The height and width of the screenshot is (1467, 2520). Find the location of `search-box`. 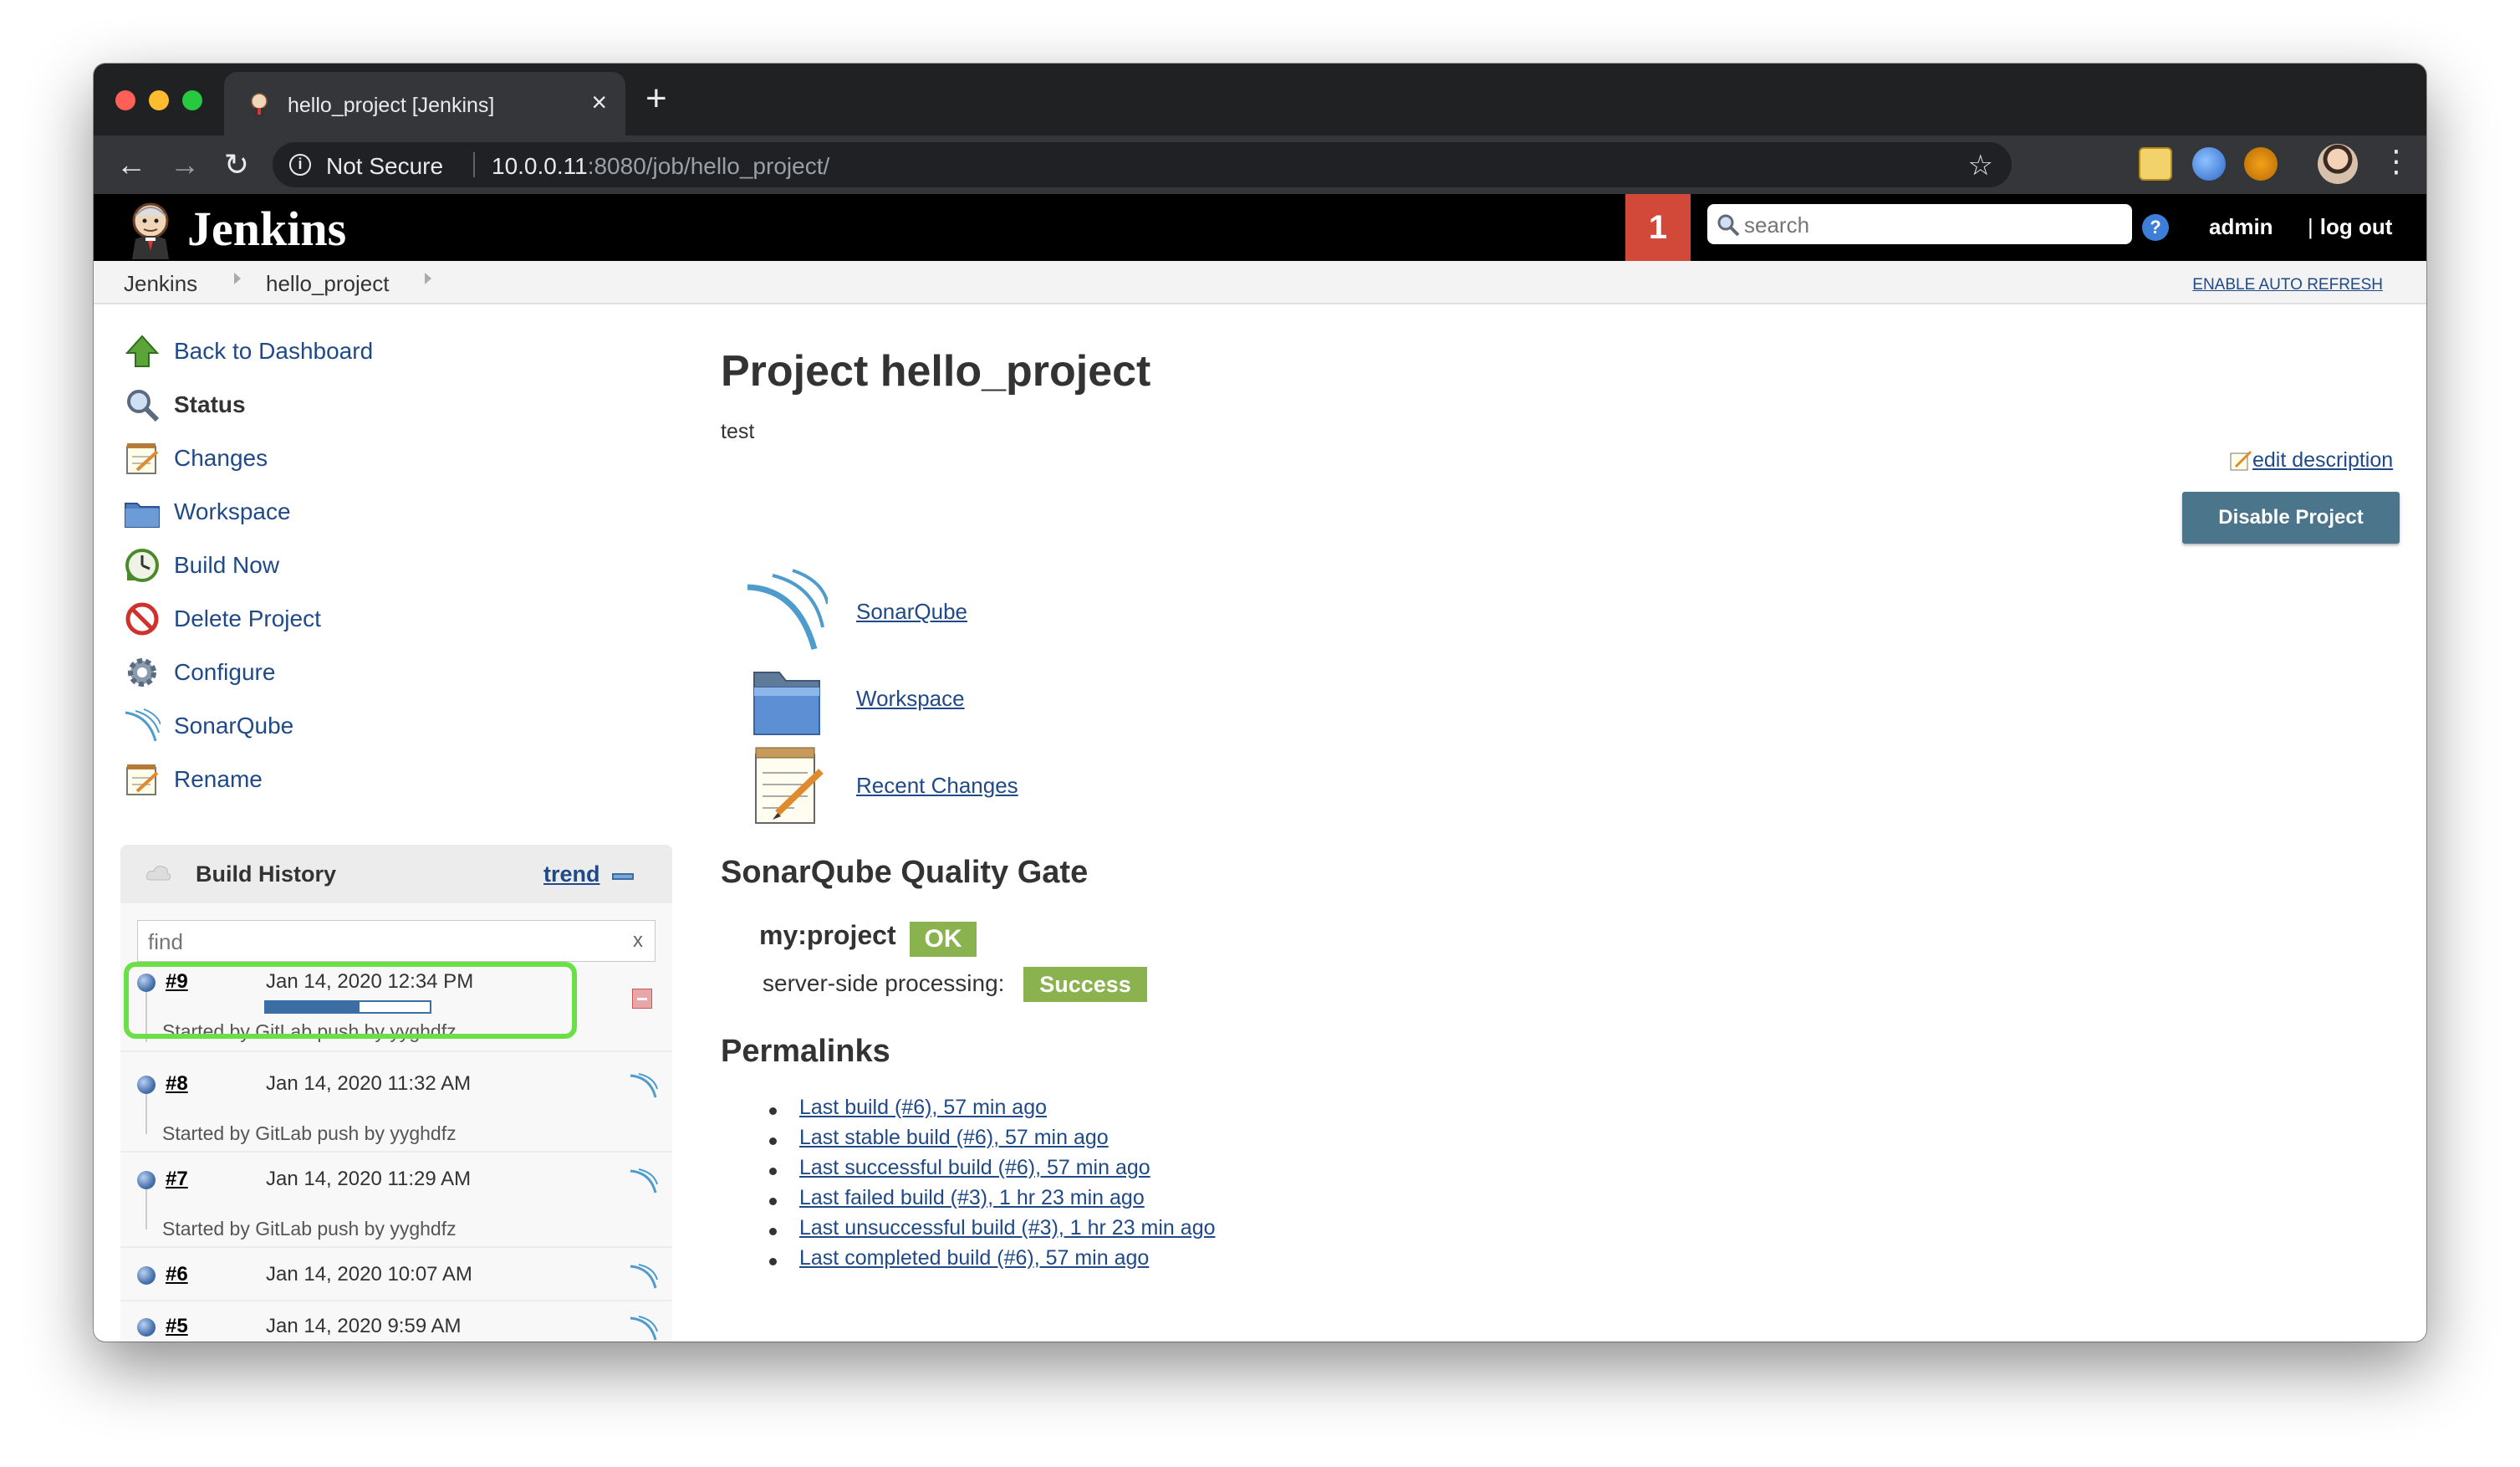

search-box is located at coordinates (1919, 225).